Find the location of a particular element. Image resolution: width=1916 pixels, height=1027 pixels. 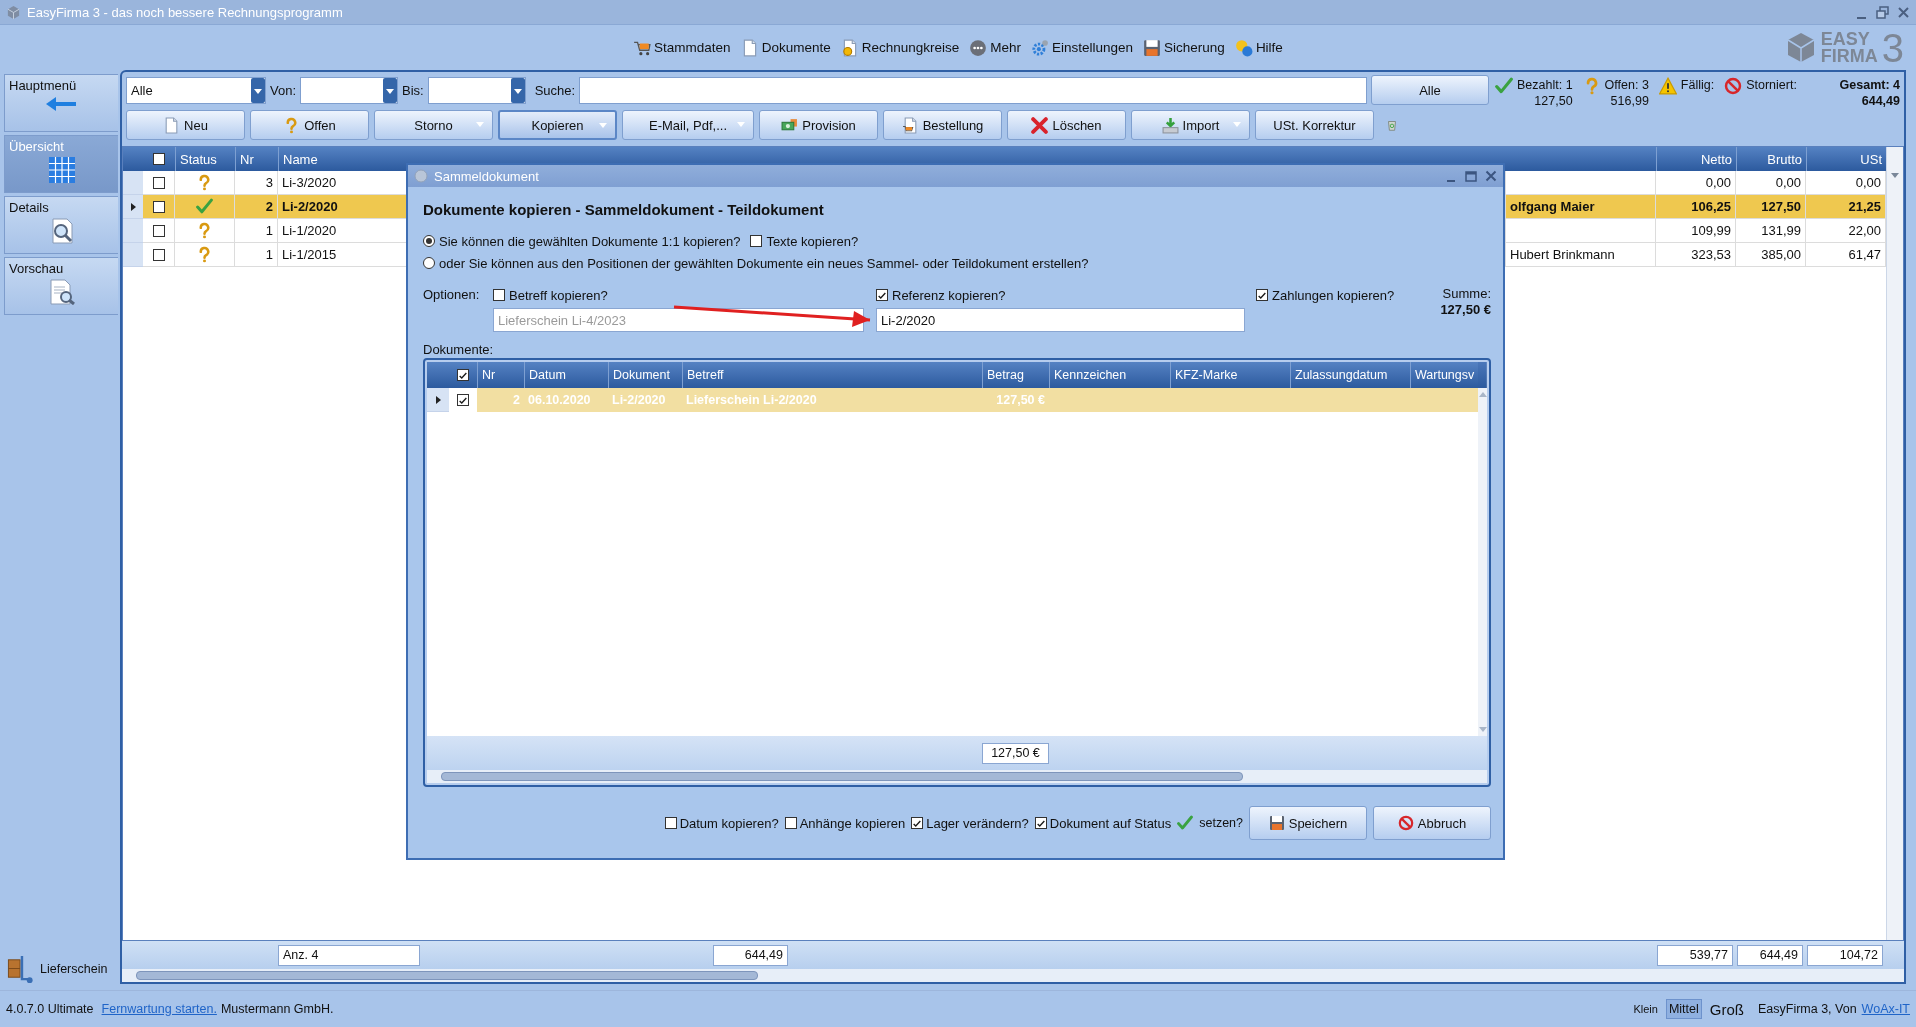

field-label: Suche: is located at coordinates (555, 90).